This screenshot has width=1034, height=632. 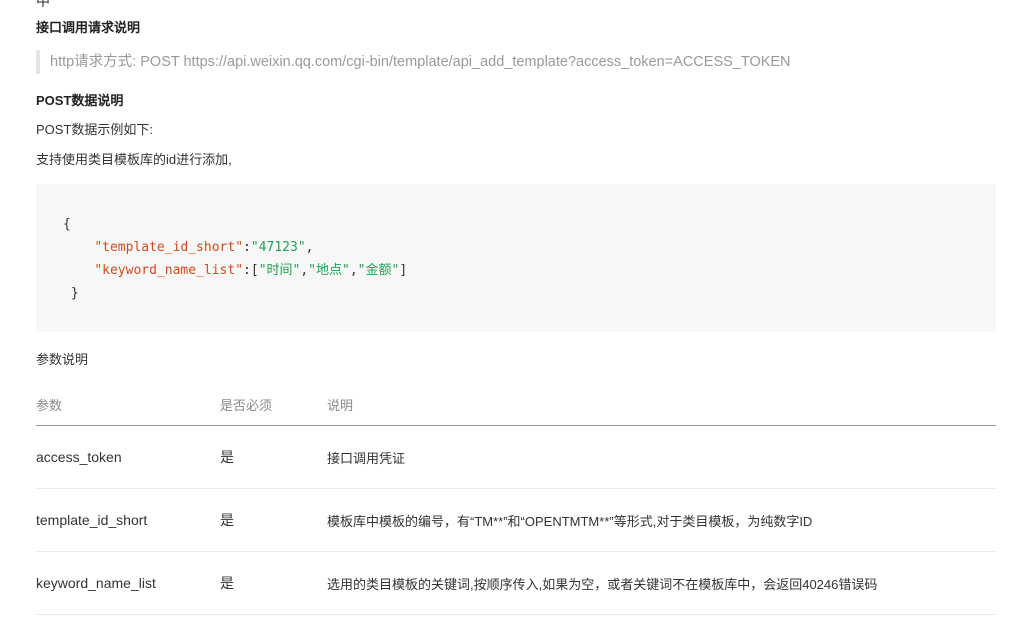 What do you see at coordinates (128, 404) in the screenshot?
I see `column-header-param: 参数` at bounding box center [128, 404].